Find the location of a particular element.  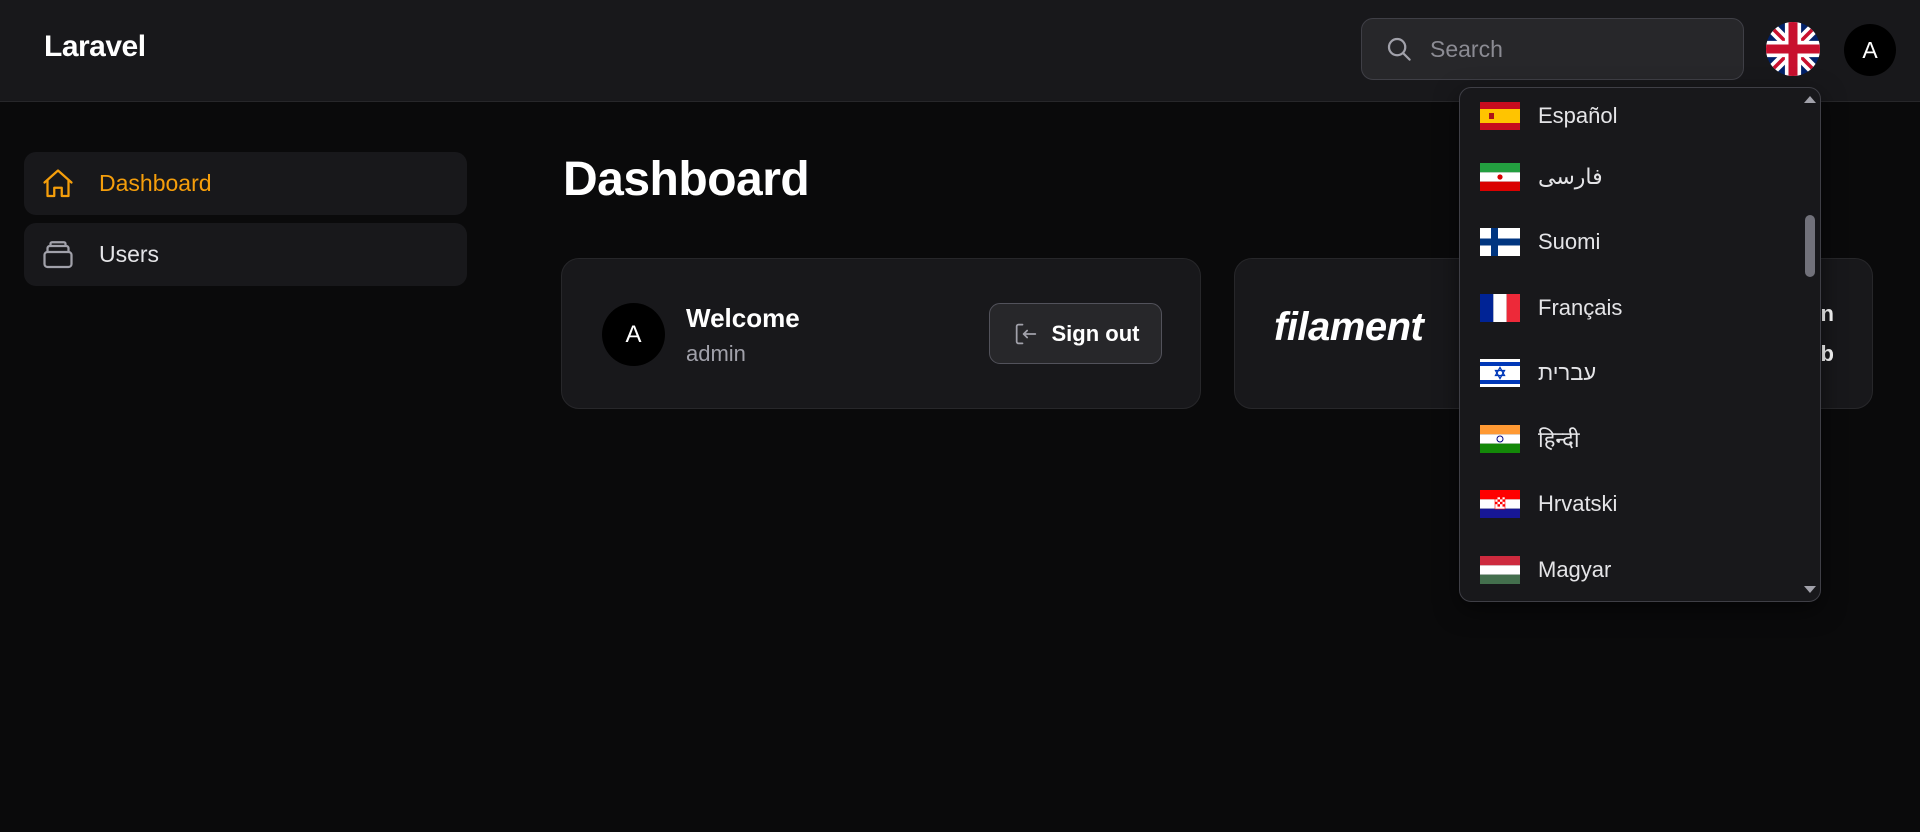

language-option-fa: فارسی is located at coordinates (1630, 177).